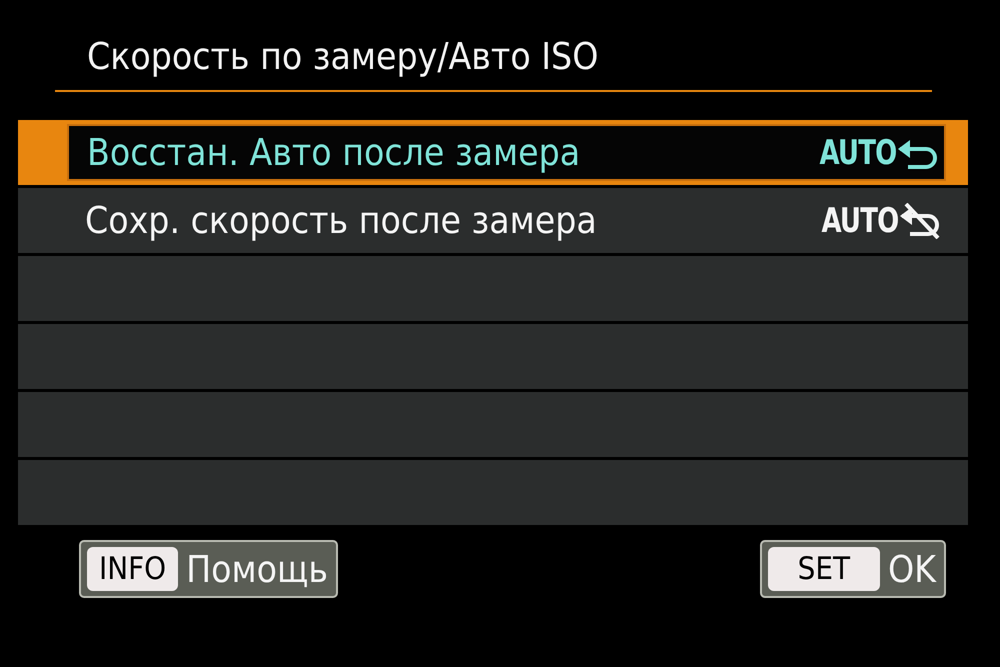  I want to click on button-label: Помощь, so click(257, 569).